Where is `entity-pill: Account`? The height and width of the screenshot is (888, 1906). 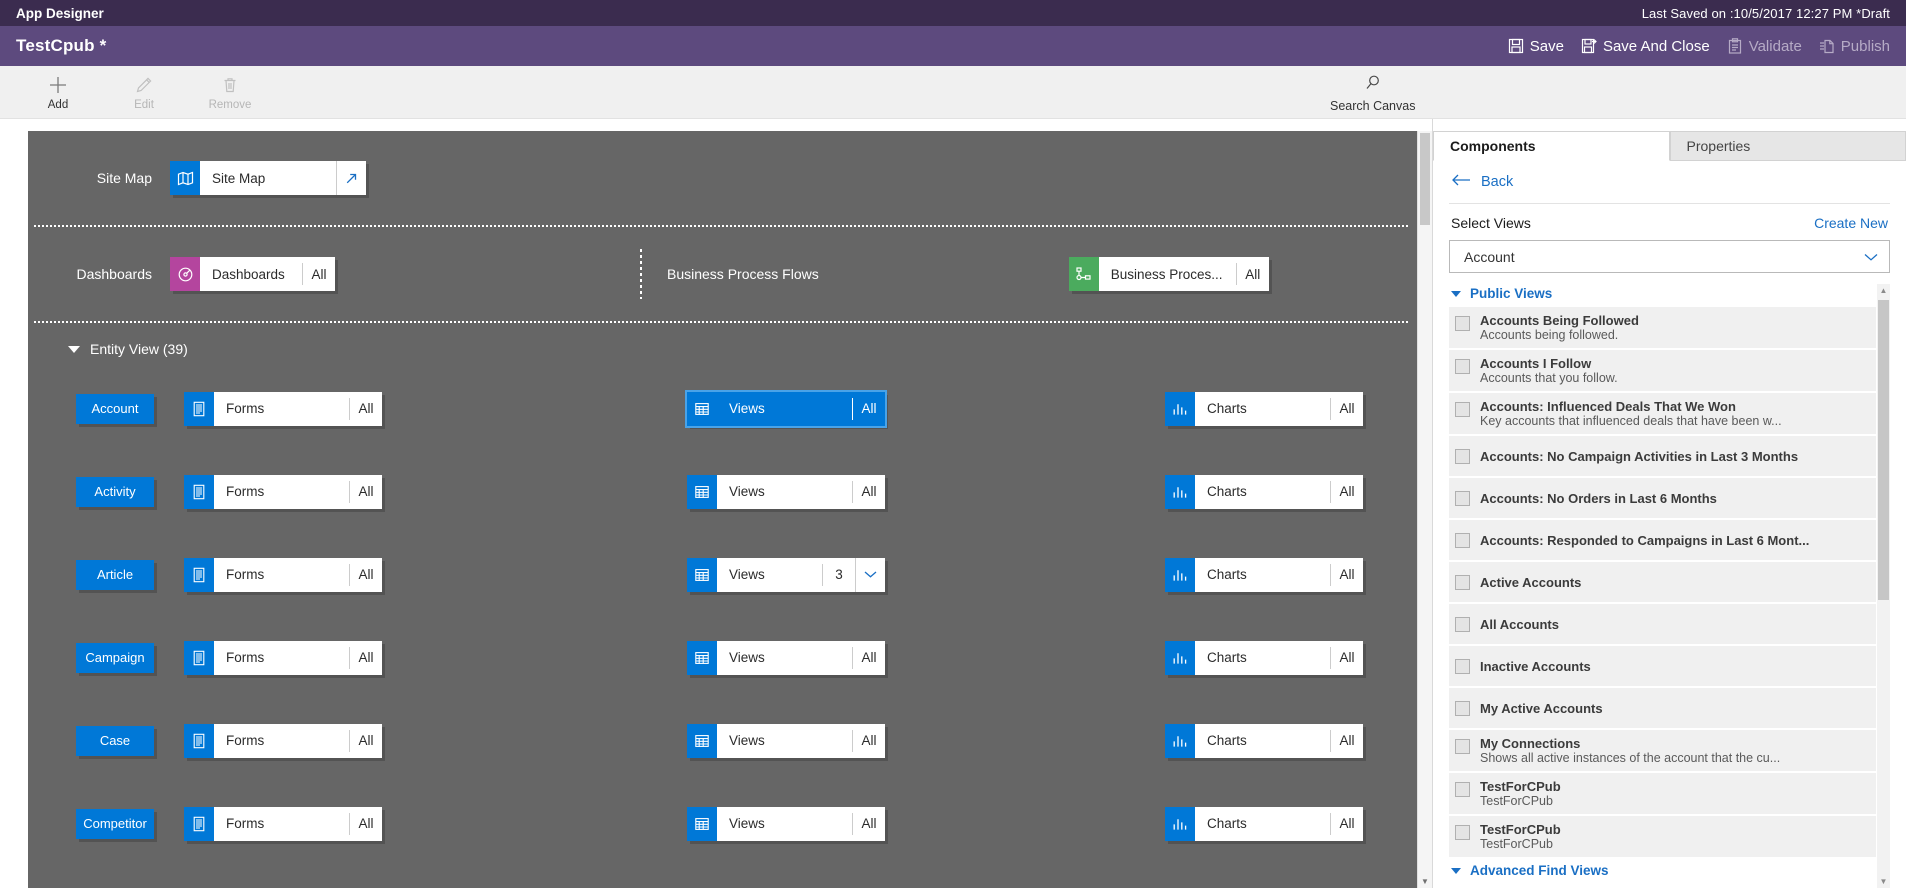
entity-pill: Account is located at coordinates (115, 408).